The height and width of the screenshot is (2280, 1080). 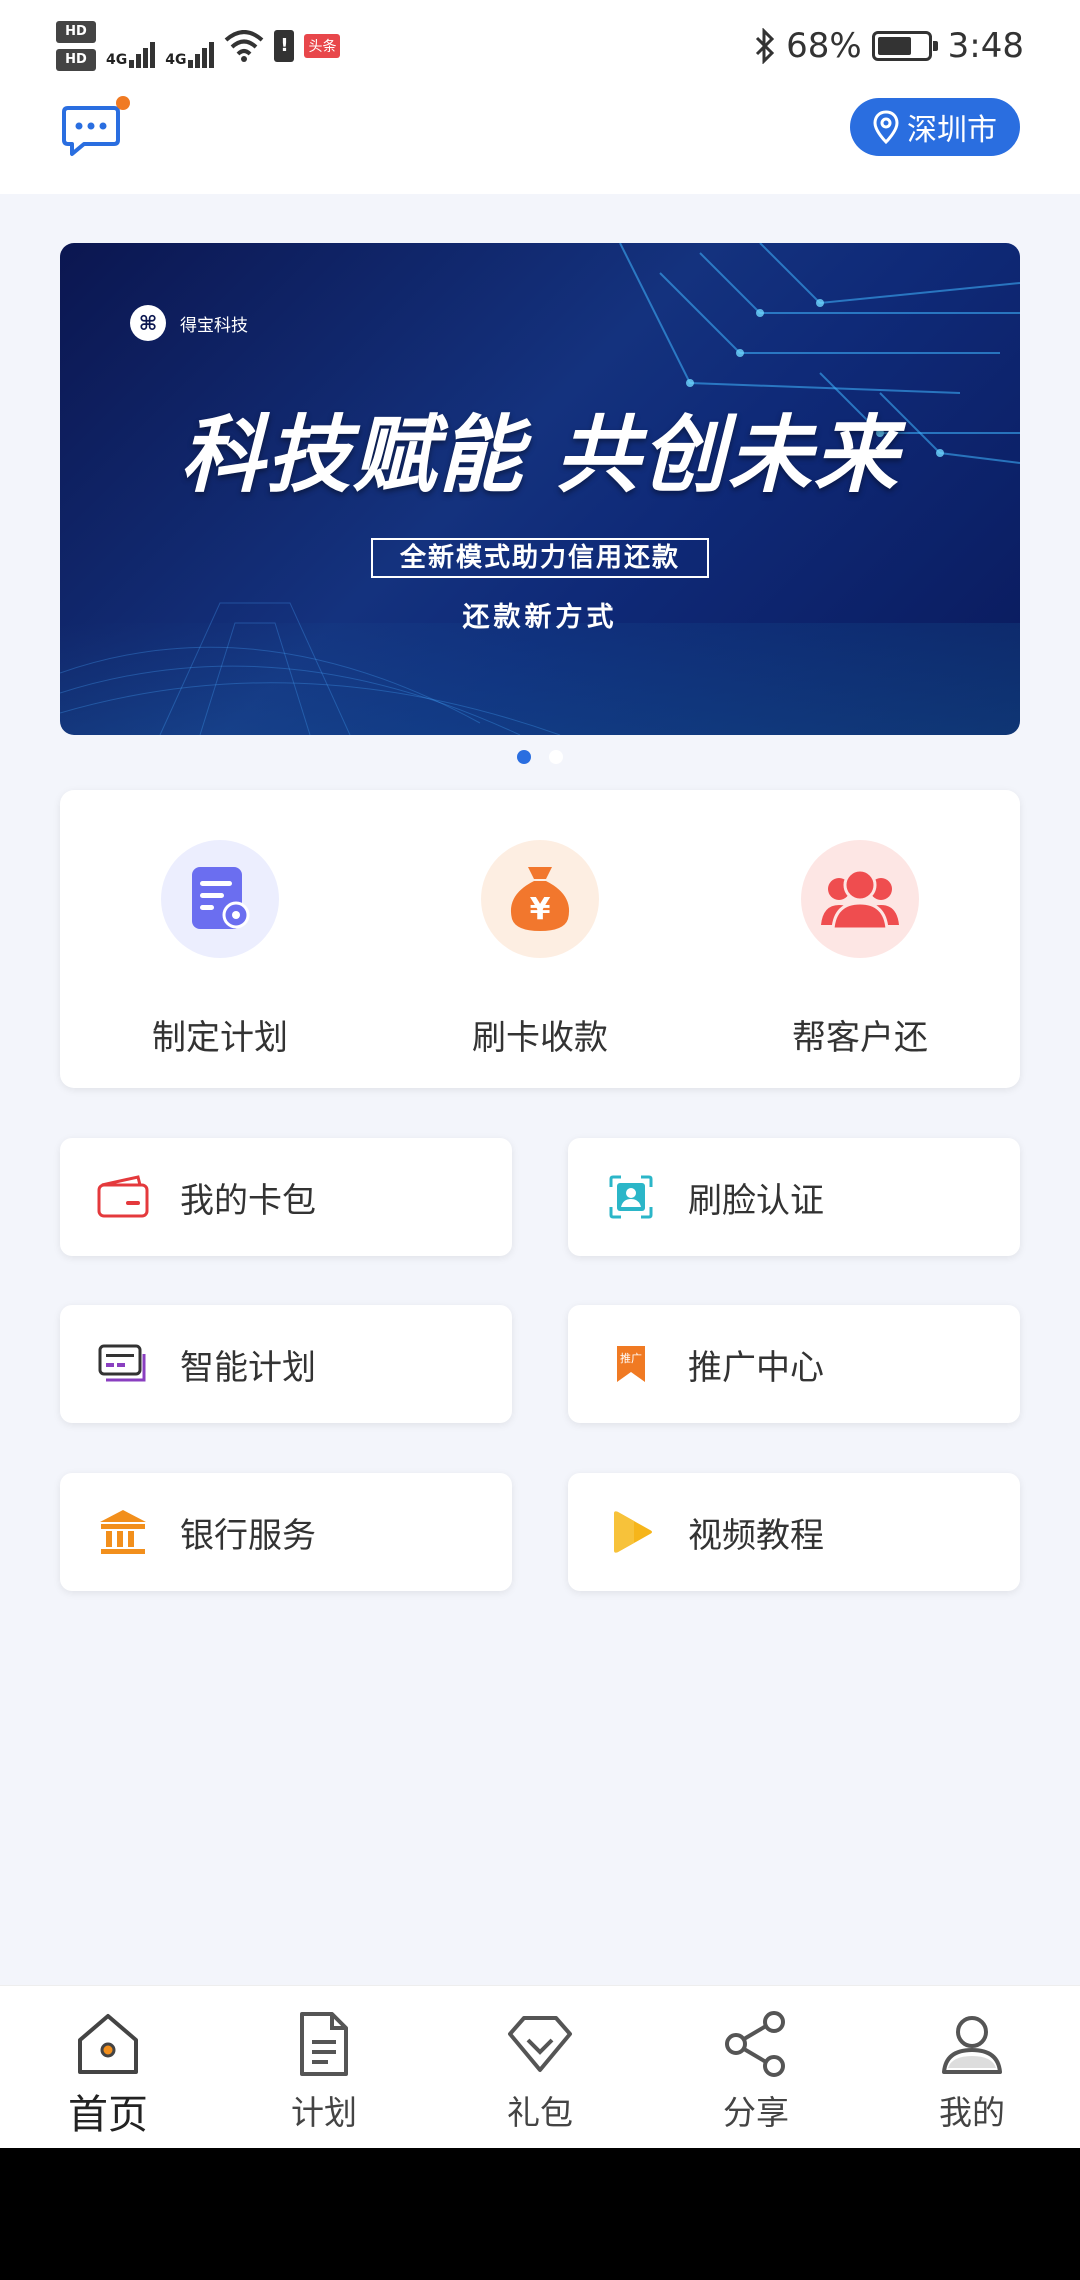 I want to click on face-id-icon, so click(x=631, y=1197).